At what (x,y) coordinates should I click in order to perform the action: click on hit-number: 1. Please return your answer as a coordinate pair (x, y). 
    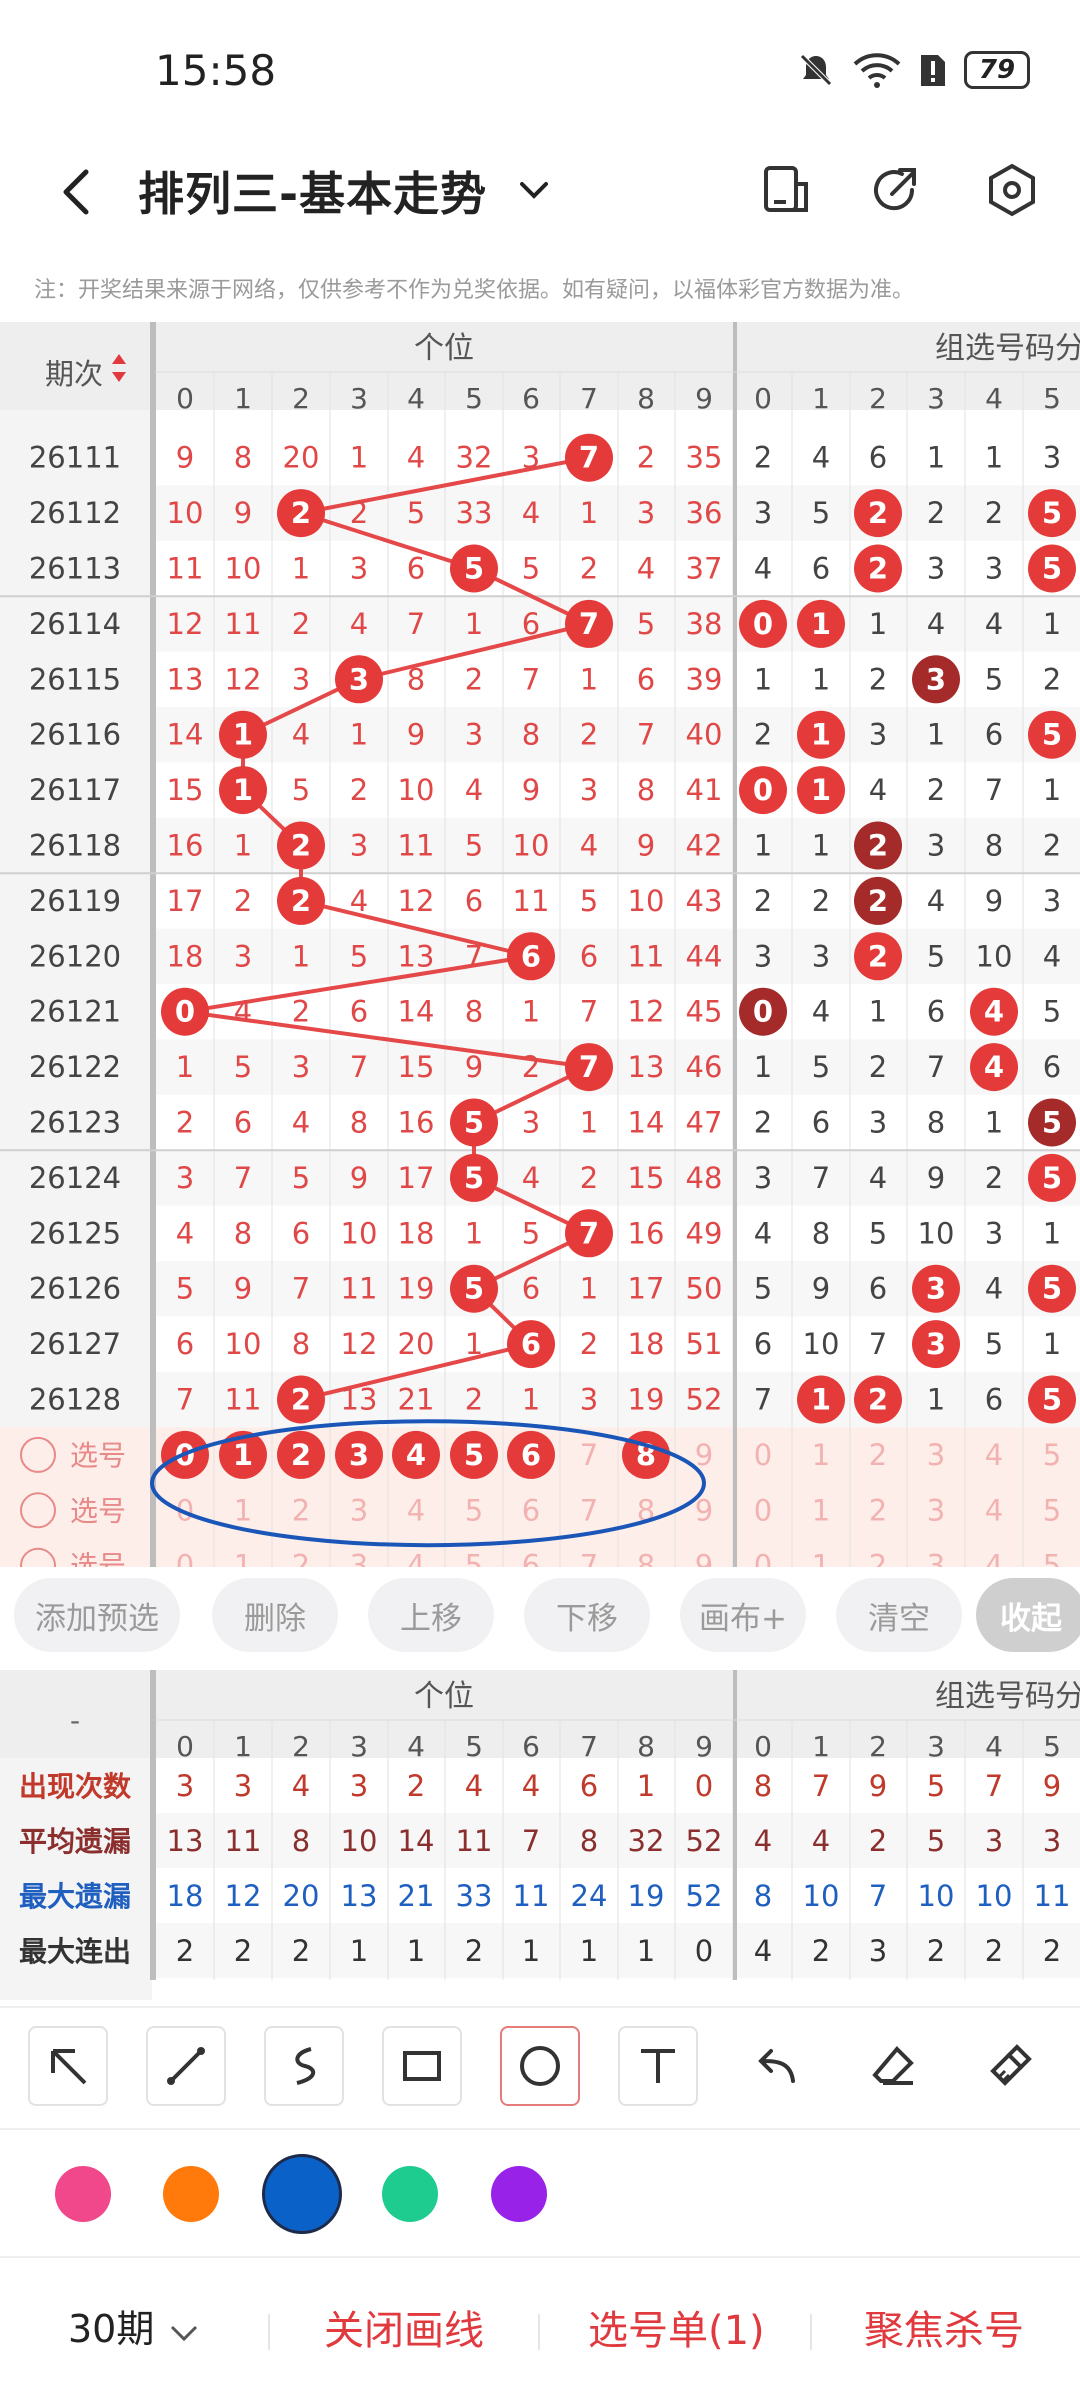
    Looking at the image, I should click on (243, 735).